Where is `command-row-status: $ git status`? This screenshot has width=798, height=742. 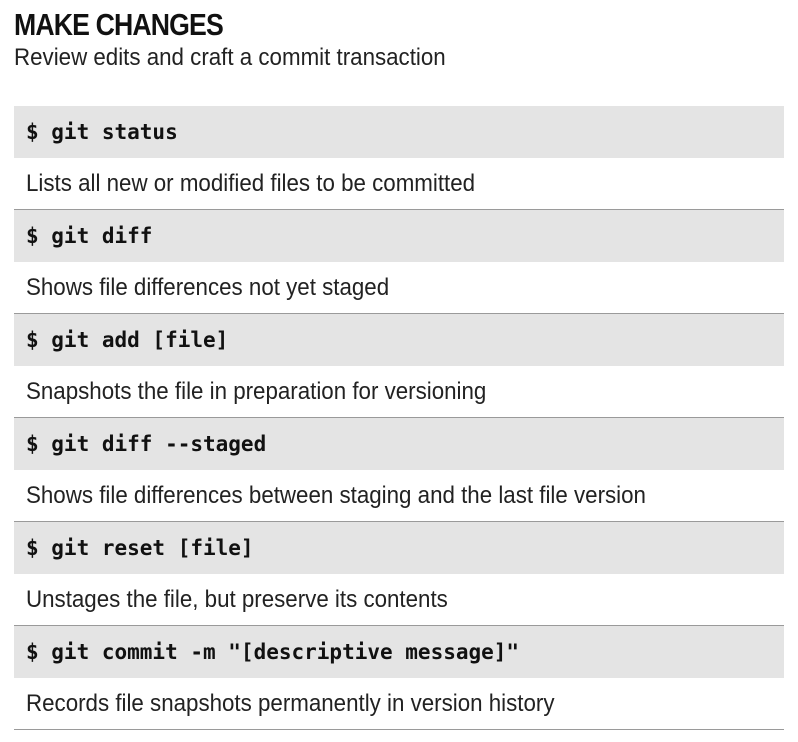
command-row-status: $ git status is located at coordinates (399, 132).